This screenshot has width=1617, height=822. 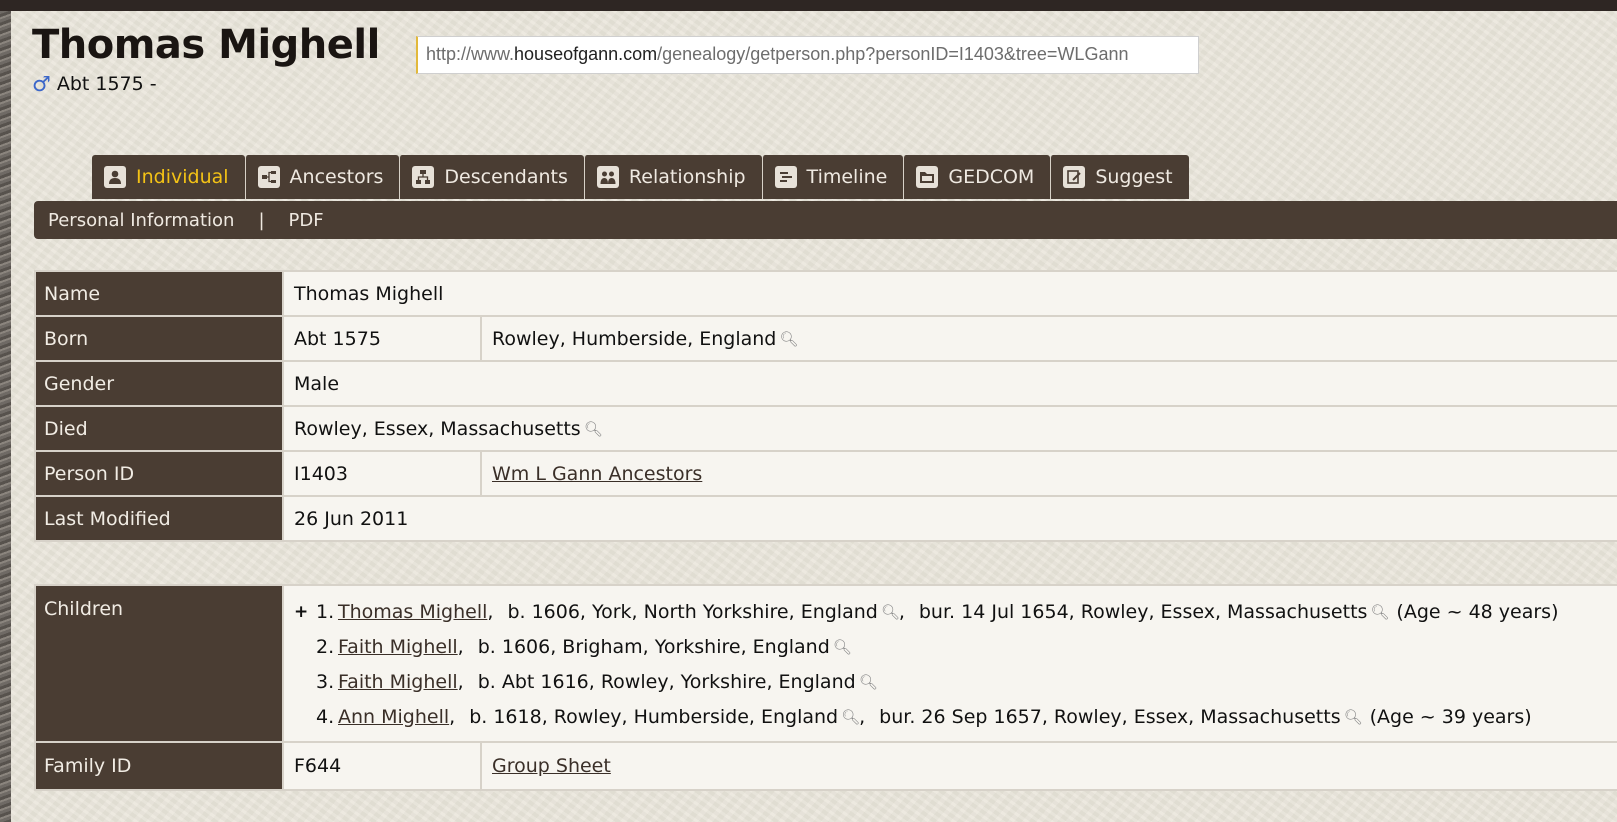 I want to click on timeline-icon, so click(x=785, y=177).